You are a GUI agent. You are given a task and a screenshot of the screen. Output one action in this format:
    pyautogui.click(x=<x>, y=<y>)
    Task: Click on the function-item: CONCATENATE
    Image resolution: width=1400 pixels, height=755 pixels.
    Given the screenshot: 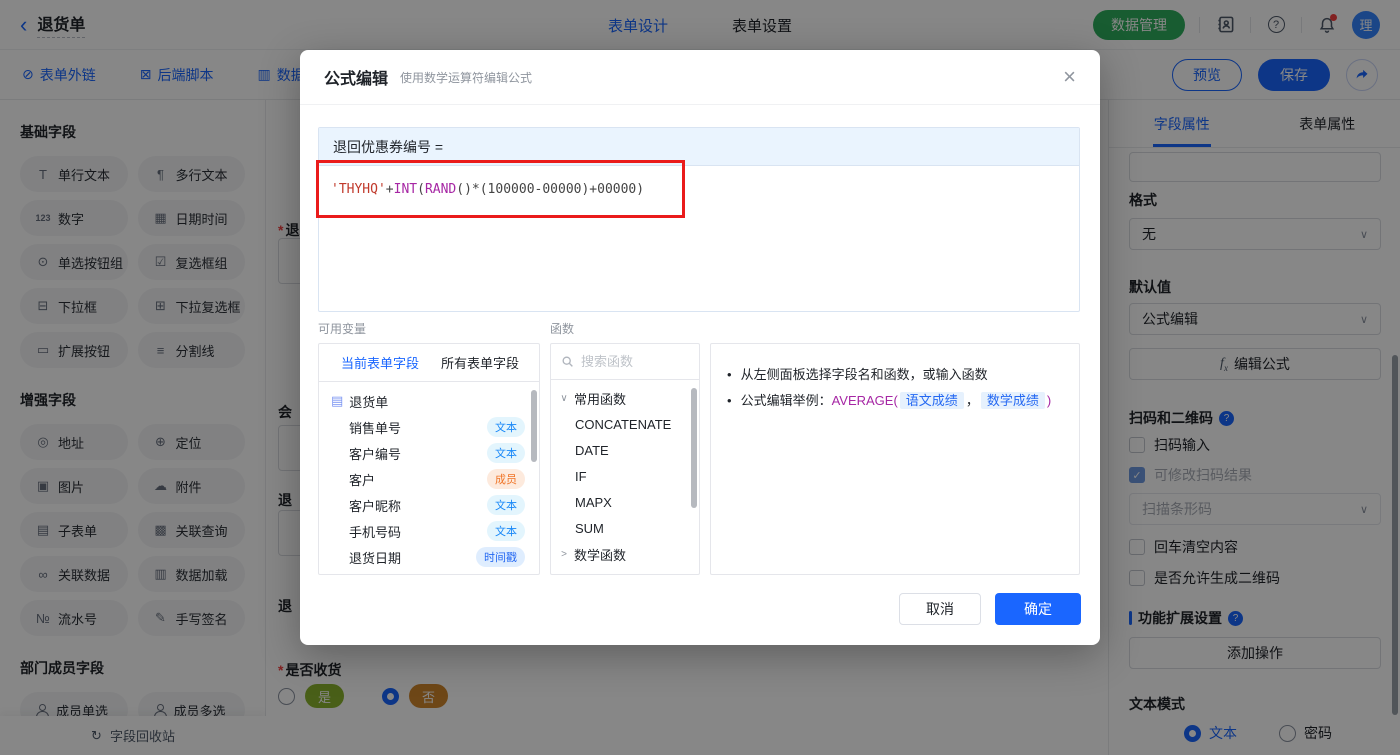 What is the action you would take?
    pyautogui.click(x=625, y=424)
    